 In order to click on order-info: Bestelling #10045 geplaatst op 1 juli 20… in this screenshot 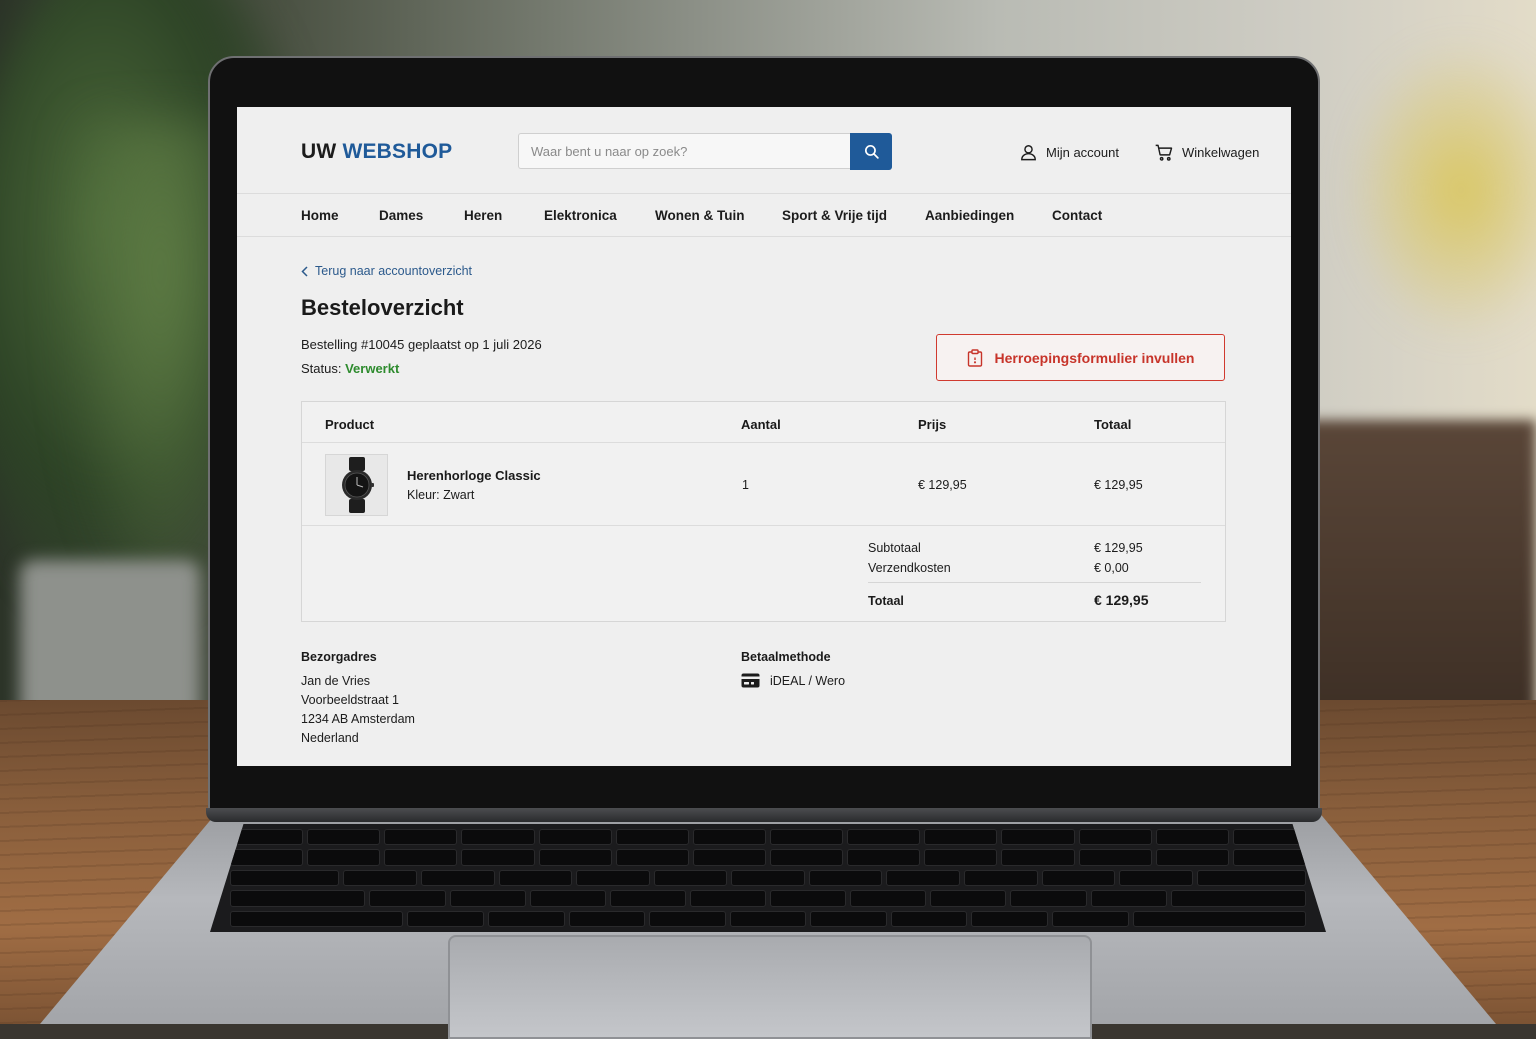, I will do `click(421, 344)`.